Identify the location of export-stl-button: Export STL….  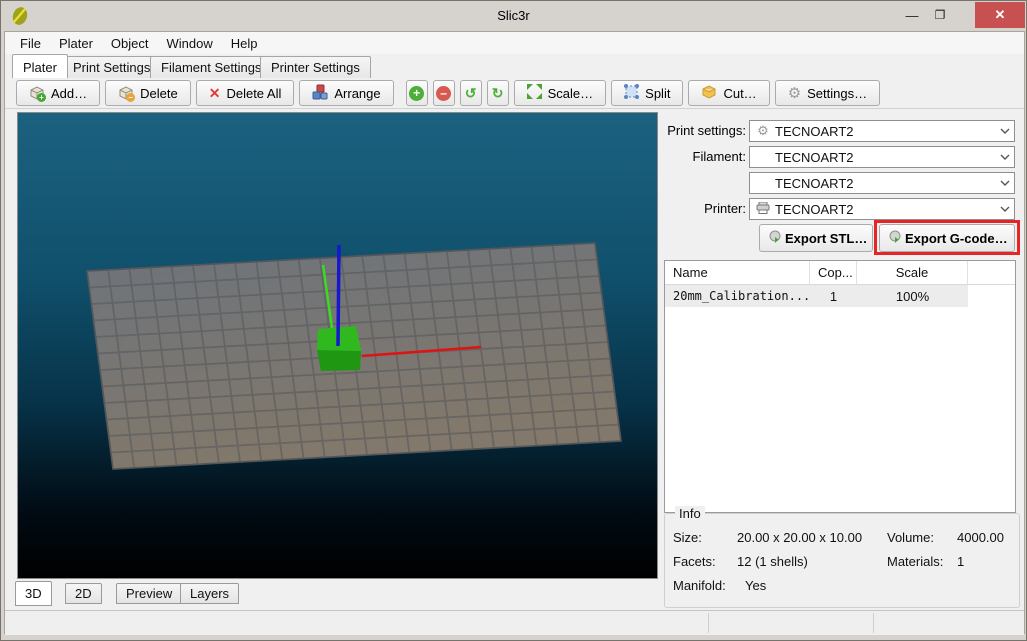
(816, 238).